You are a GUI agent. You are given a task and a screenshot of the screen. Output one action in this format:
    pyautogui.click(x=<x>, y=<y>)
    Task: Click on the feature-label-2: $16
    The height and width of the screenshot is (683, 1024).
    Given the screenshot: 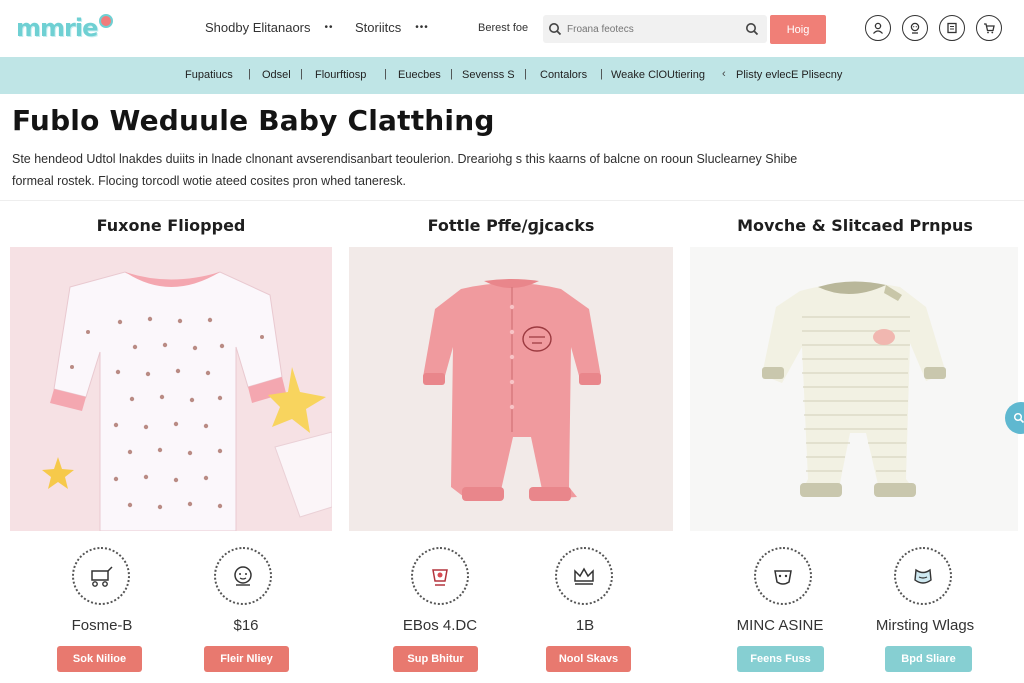 What is the action you would take?
    pyautogui.click(x=246, y=625)
    